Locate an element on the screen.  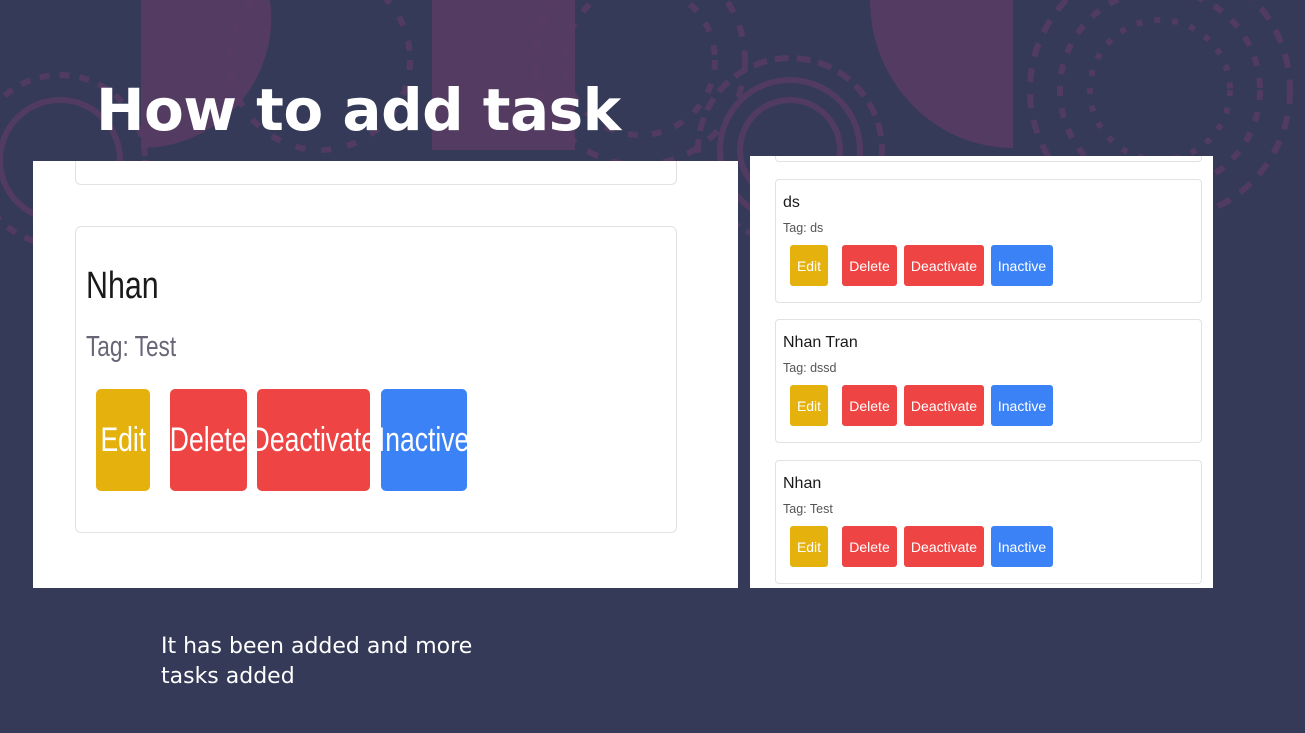
task-tag: Tag: dssd is located at coordinates (810, 368).